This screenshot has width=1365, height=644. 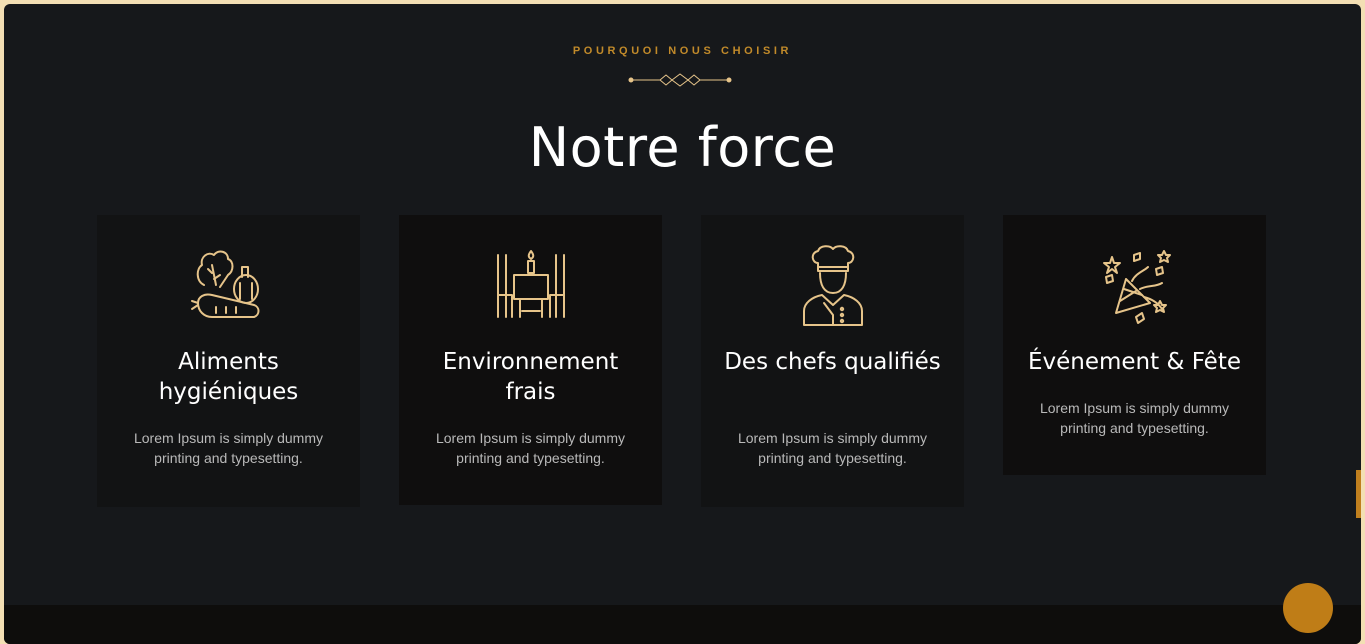 What do you see at coordinates (224, 284) in the screenshot?
I see `vegetables-icon` at bounding box center [224, 284].